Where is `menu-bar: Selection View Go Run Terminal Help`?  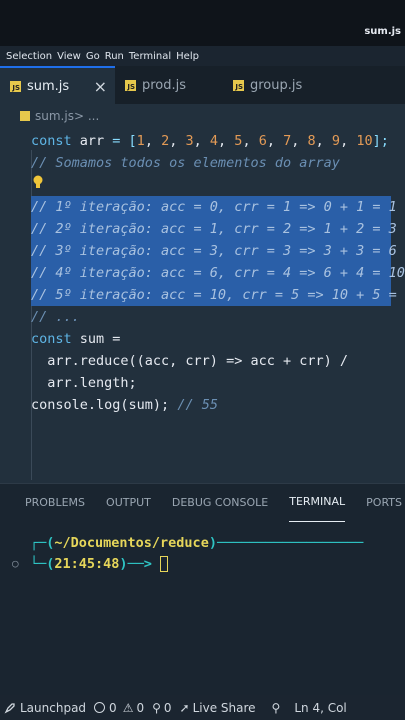
menu-bar: Selection View Go Run Terminal Help is located at coordinates (202, 56).